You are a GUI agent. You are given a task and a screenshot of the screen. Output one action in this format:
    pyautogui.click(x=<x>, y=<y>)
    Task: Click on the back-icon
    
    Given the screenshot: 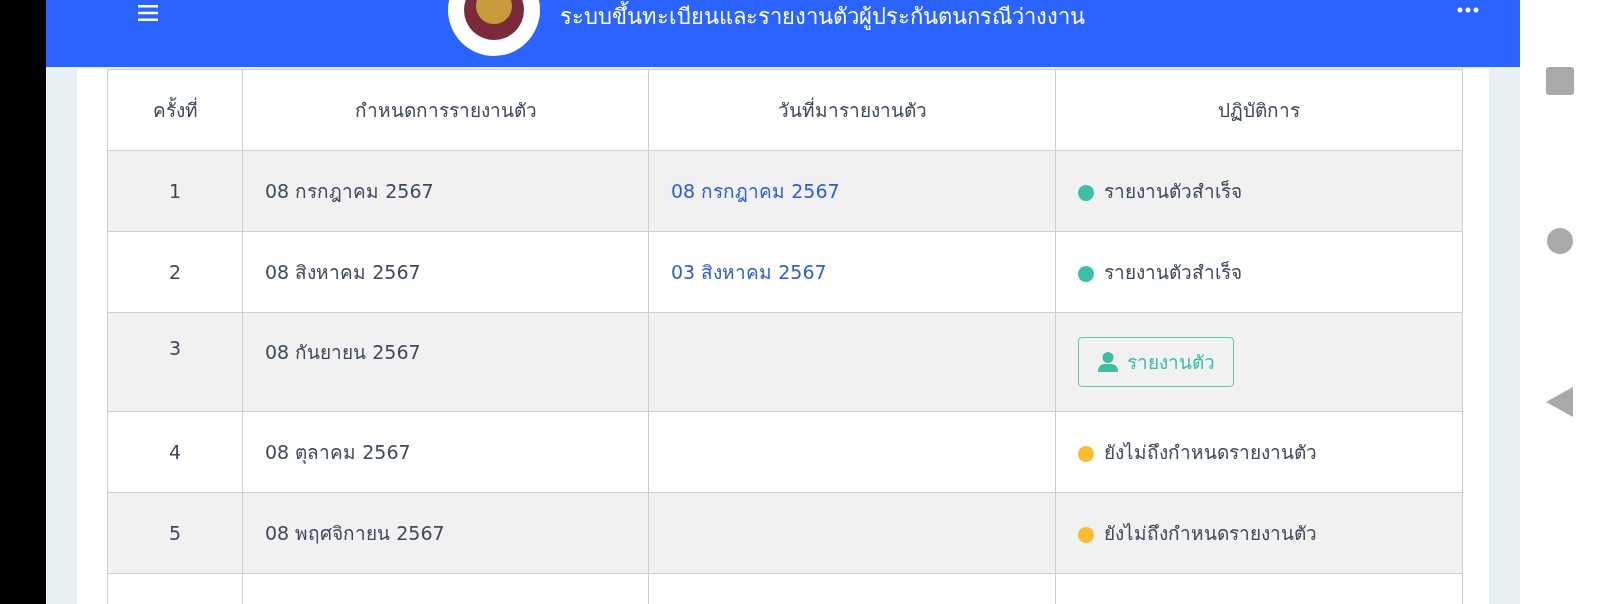 What is the action you would take?
    pyautogui.click(x=1560, y=402)
    